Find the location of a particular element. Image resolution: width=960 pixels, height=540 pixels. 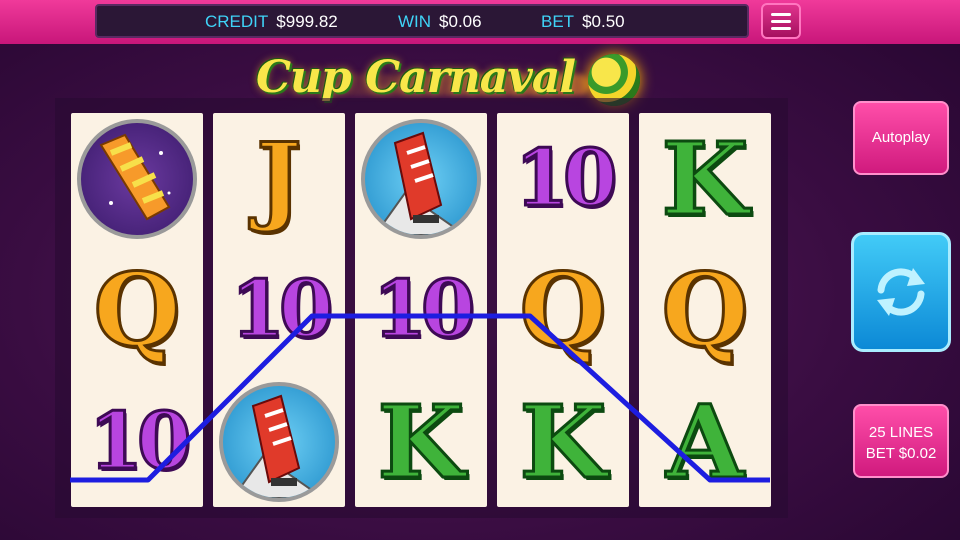

win-display: WIN $0.06 is located at coordinates (440, 22).